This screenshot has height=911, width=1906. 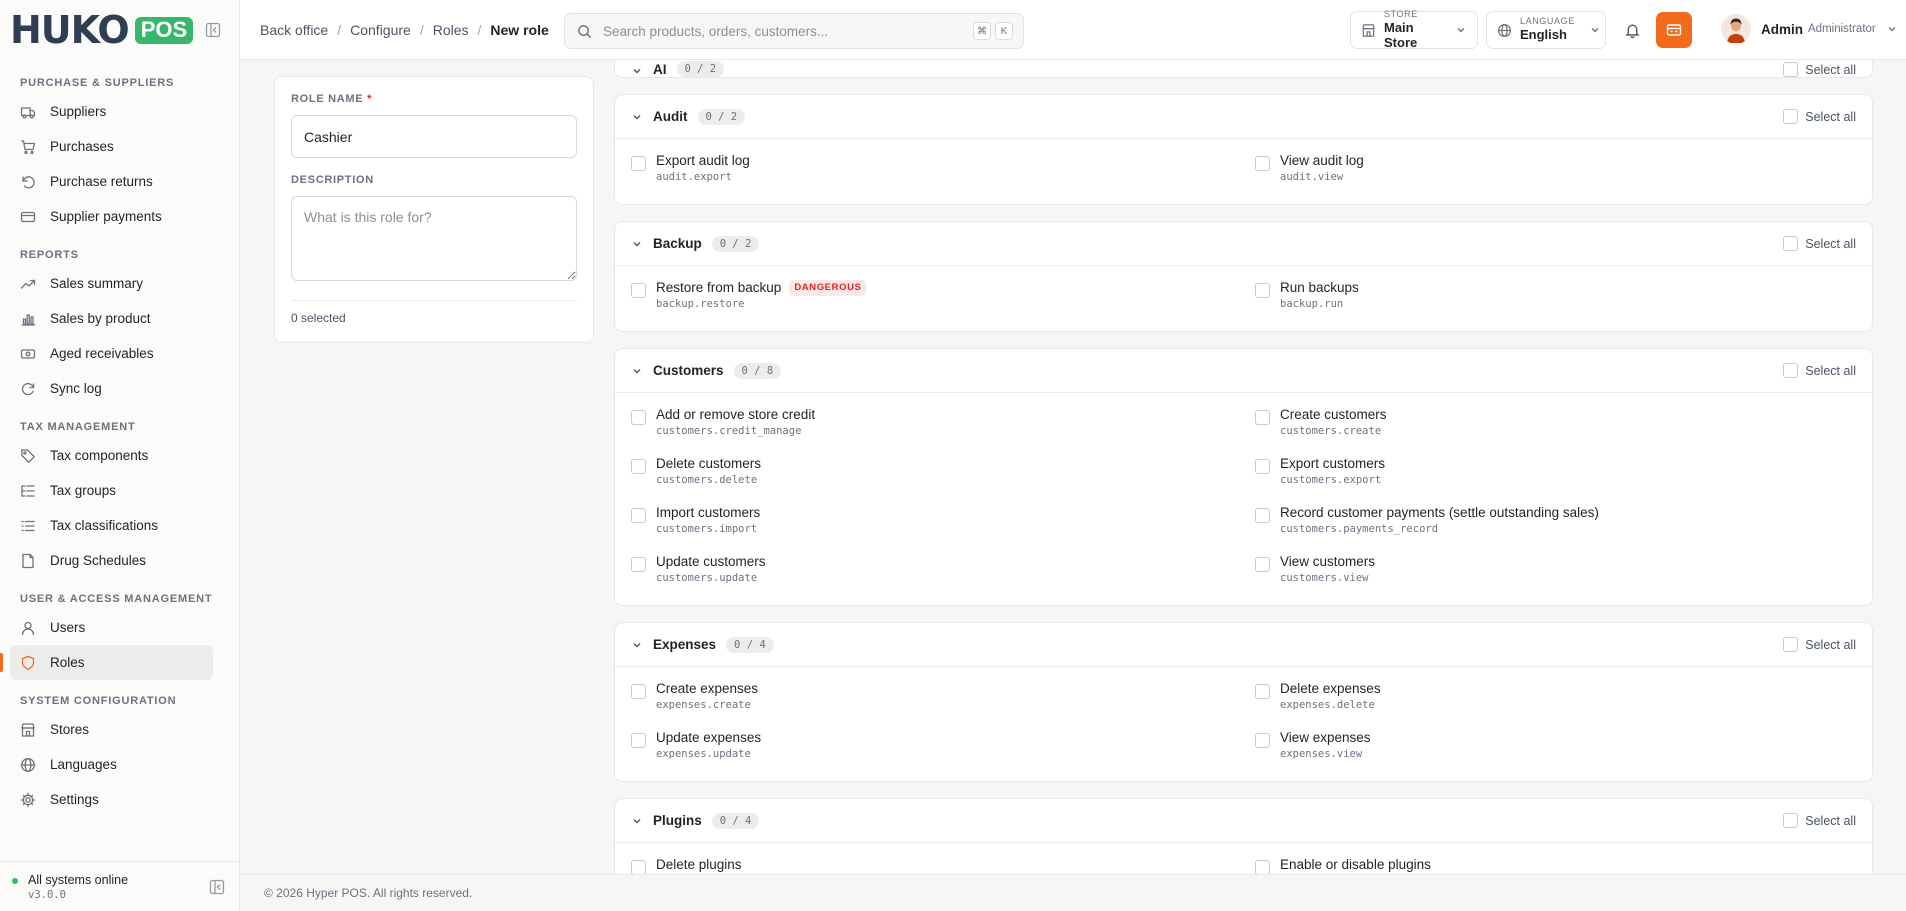 What do you see at coordinates (1243, 68) in the screenshot?
I see `group-header: AI 0 / 2 Select all` at bounding box center [1243, 68].